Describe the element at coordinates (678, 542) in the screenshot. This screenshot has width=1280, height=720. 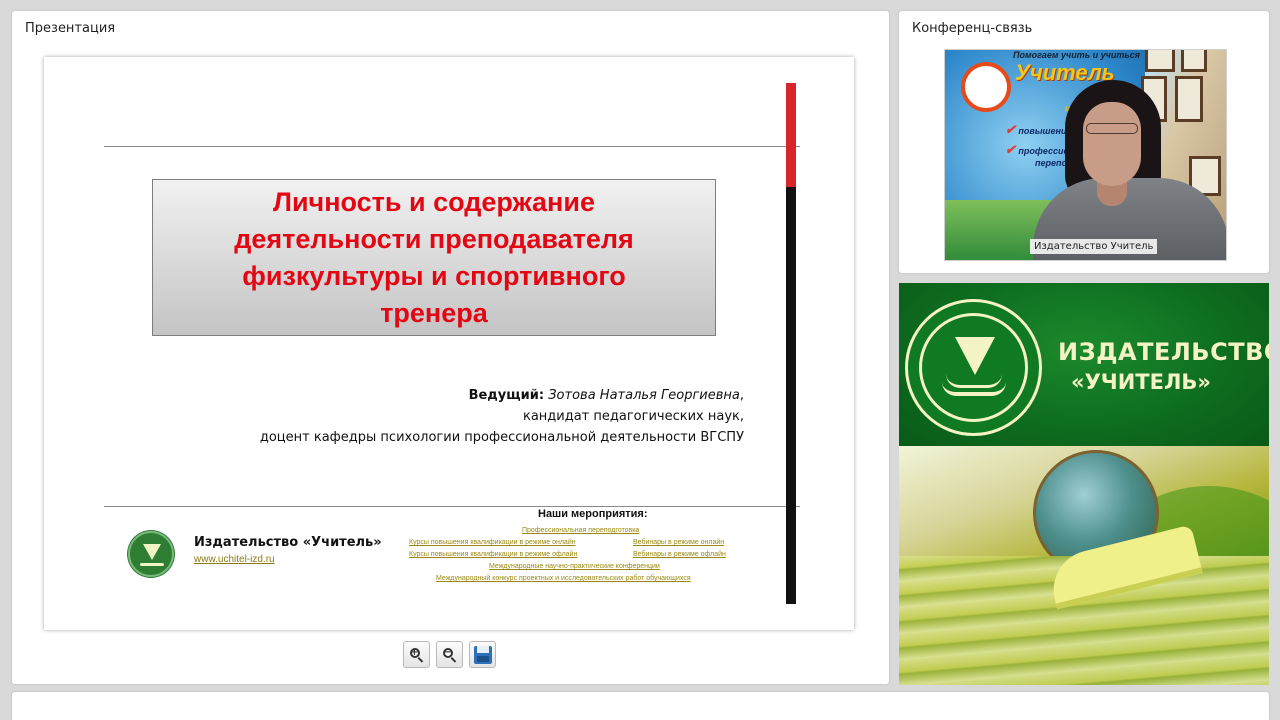
I see `event-link: Вебинары в режиме онлайн` at that location.